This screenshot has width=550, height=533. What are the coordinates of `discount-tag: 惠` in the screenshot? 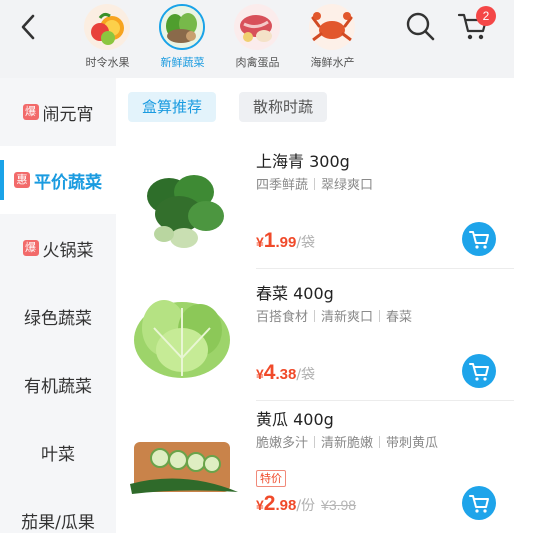 It's located at (22, 180).